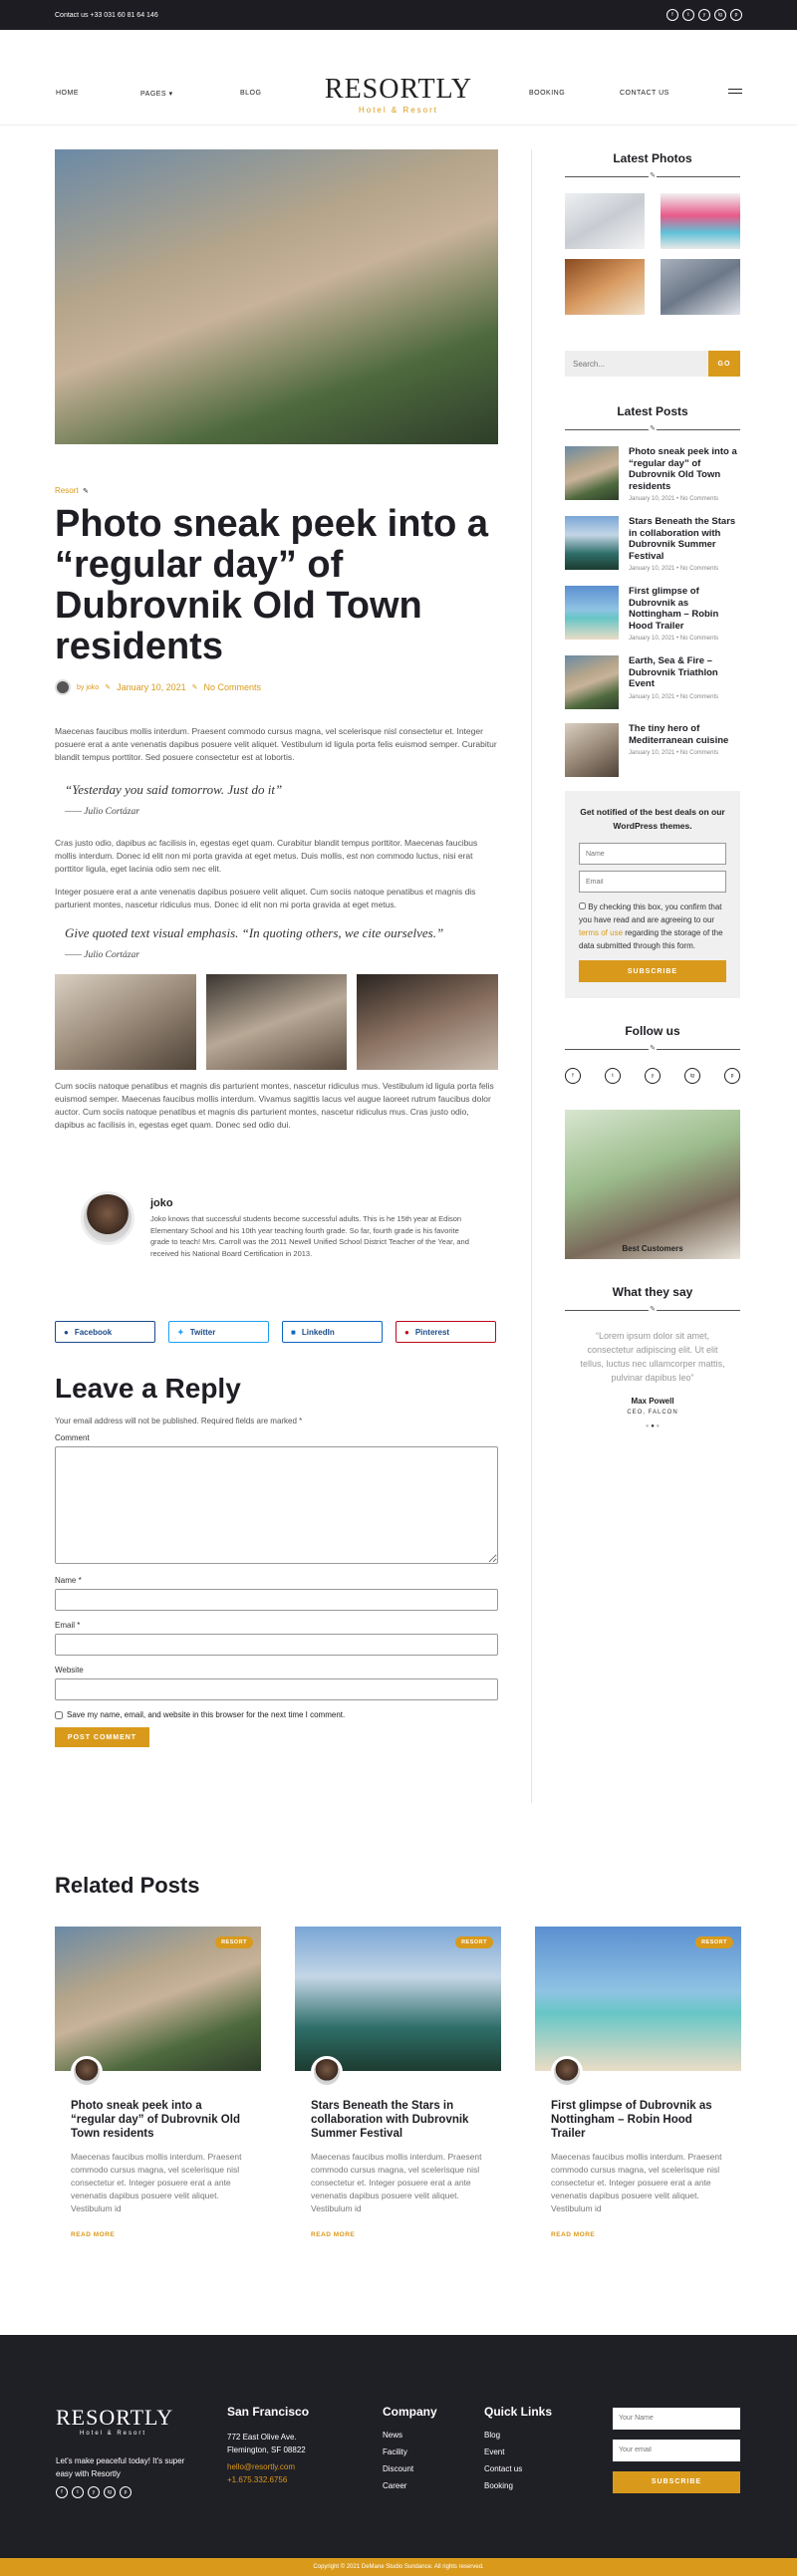  What do you see at coordinates (151, 687) in the screenshot?
I see `post-date: January 10, 2021` at bounding box center [151, 687].